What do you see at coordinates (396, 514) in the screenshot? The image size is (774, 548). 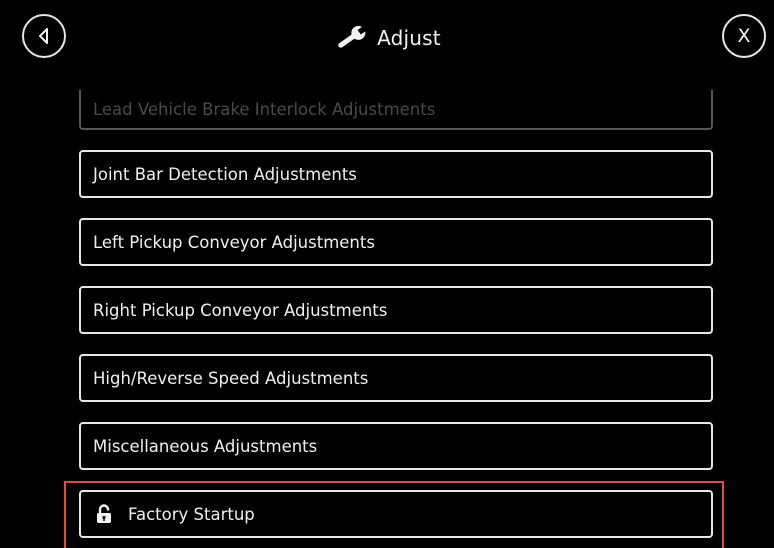 I see `menu-item-factory-startup: Factory Startup` at bounding box center [396, 514].